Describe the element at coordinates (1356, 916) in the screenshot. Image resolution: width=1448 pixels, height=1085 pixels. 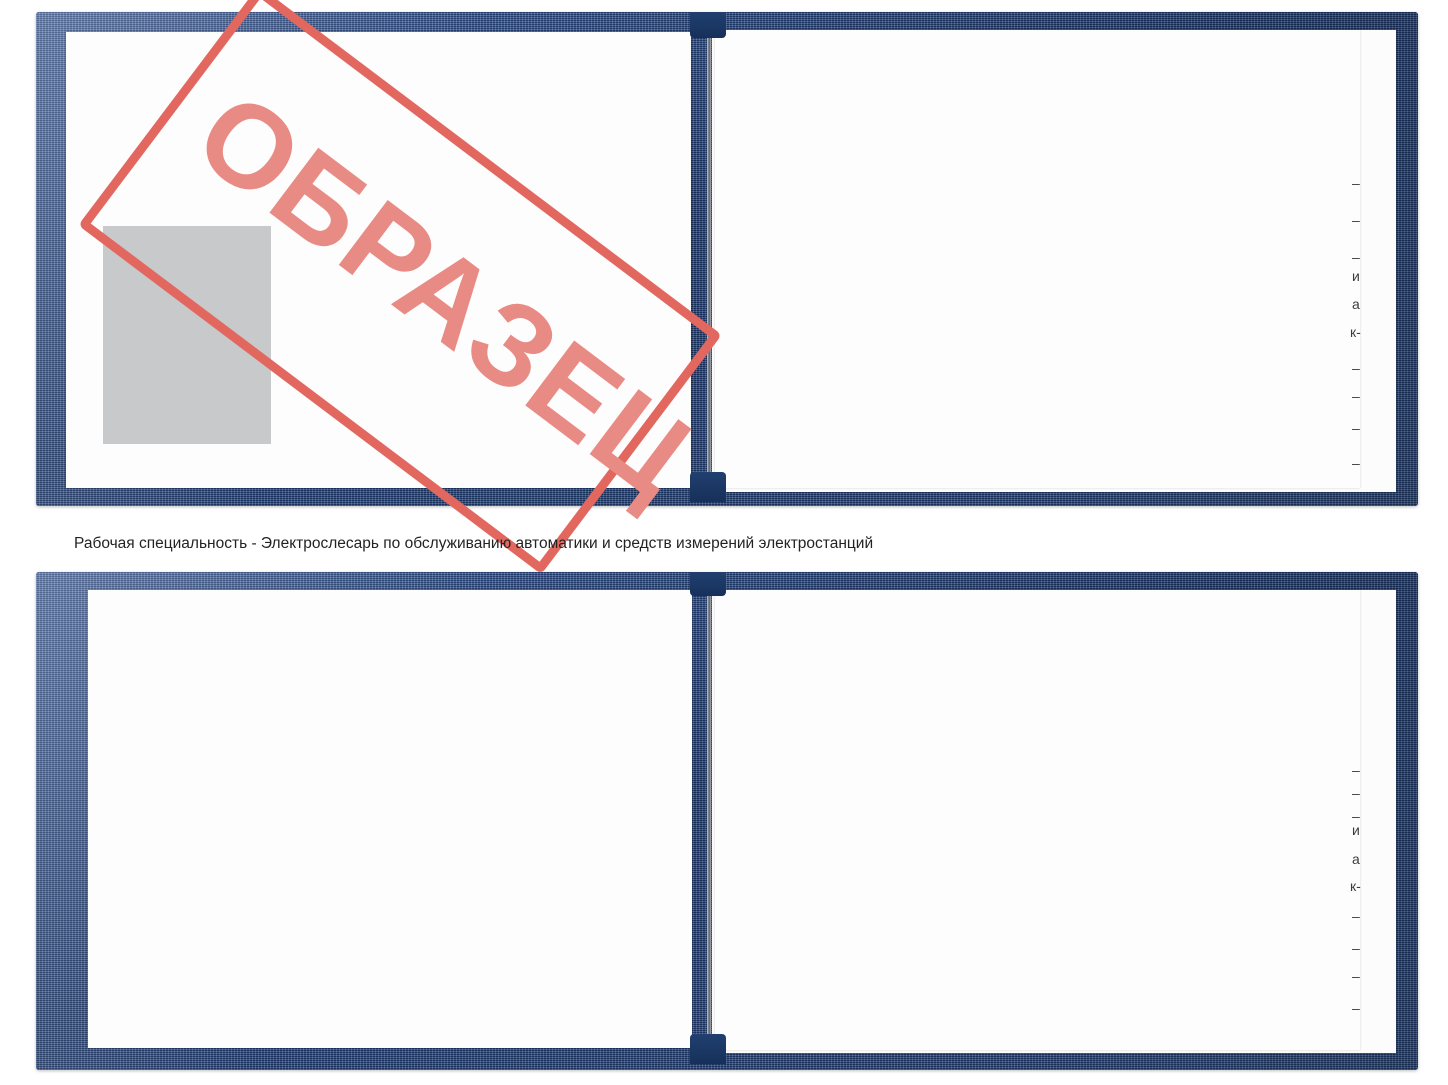
I see `bottom-margin-fragment-6: –` at that location.